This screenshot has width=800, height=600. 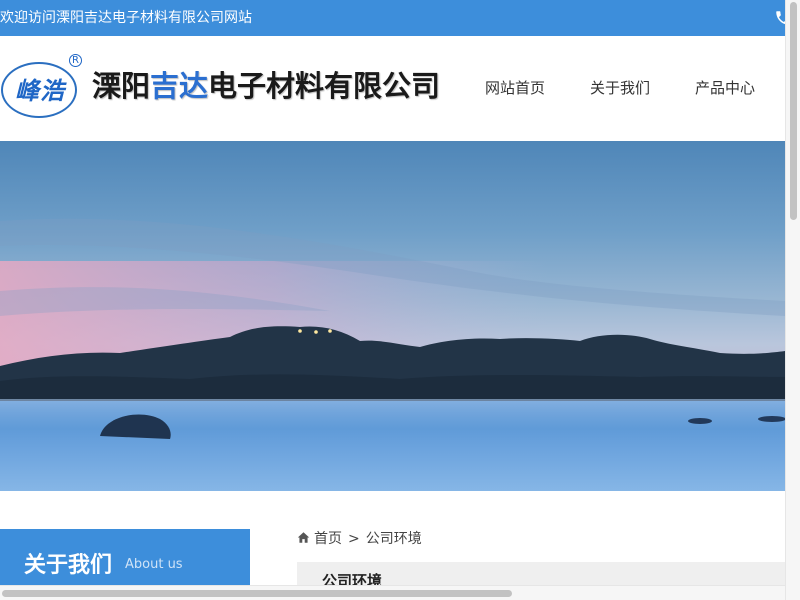 I want to click on company-name-part1: 溧阳, so click(x=121, y=86).